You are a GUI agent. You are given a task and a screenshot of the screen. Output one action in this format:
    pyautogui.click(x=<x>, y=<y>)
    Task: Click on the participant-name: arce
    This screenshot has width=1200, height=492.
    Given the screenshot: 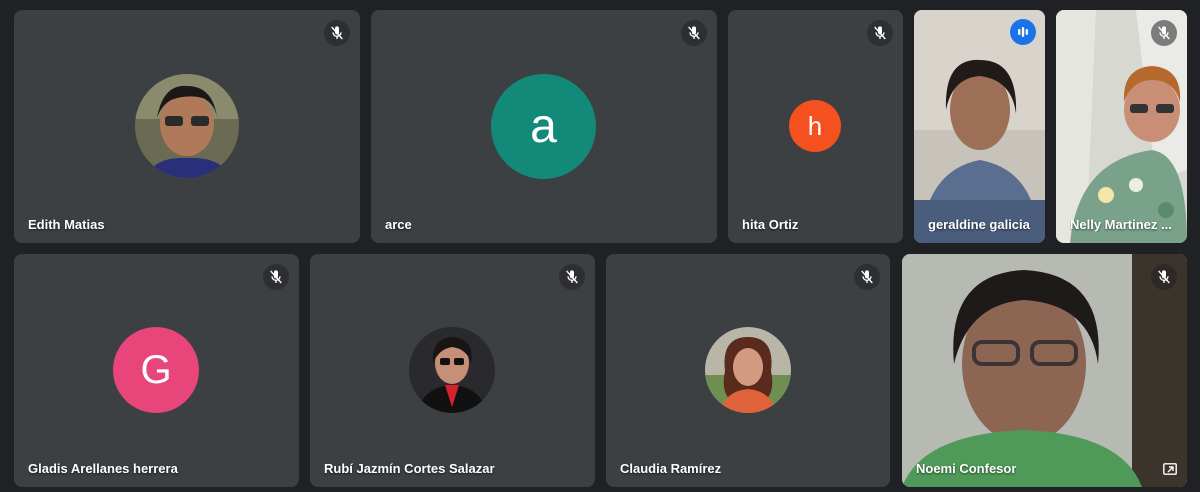 What is the action you would take?
    pyautogui.click(x=398, y=224)
    